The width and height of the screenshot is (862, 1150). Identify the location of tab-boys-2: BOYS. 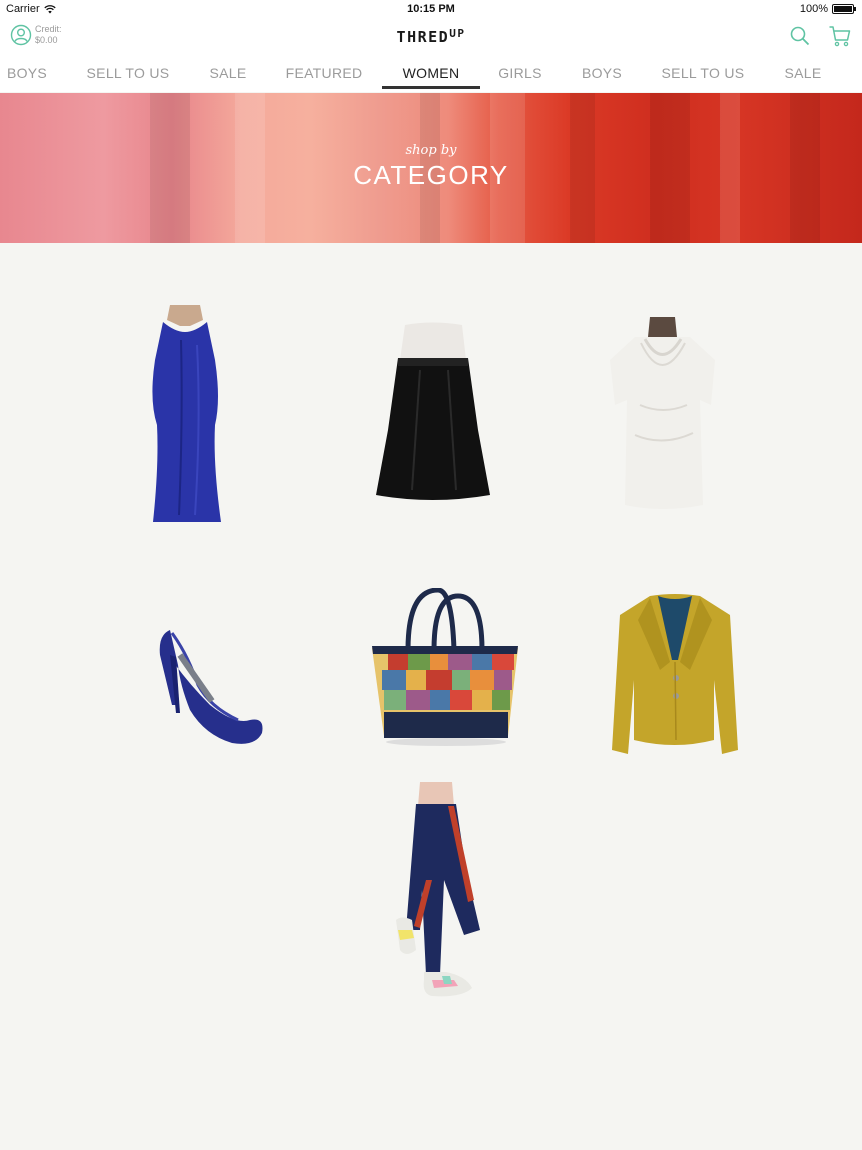
(602, 73).